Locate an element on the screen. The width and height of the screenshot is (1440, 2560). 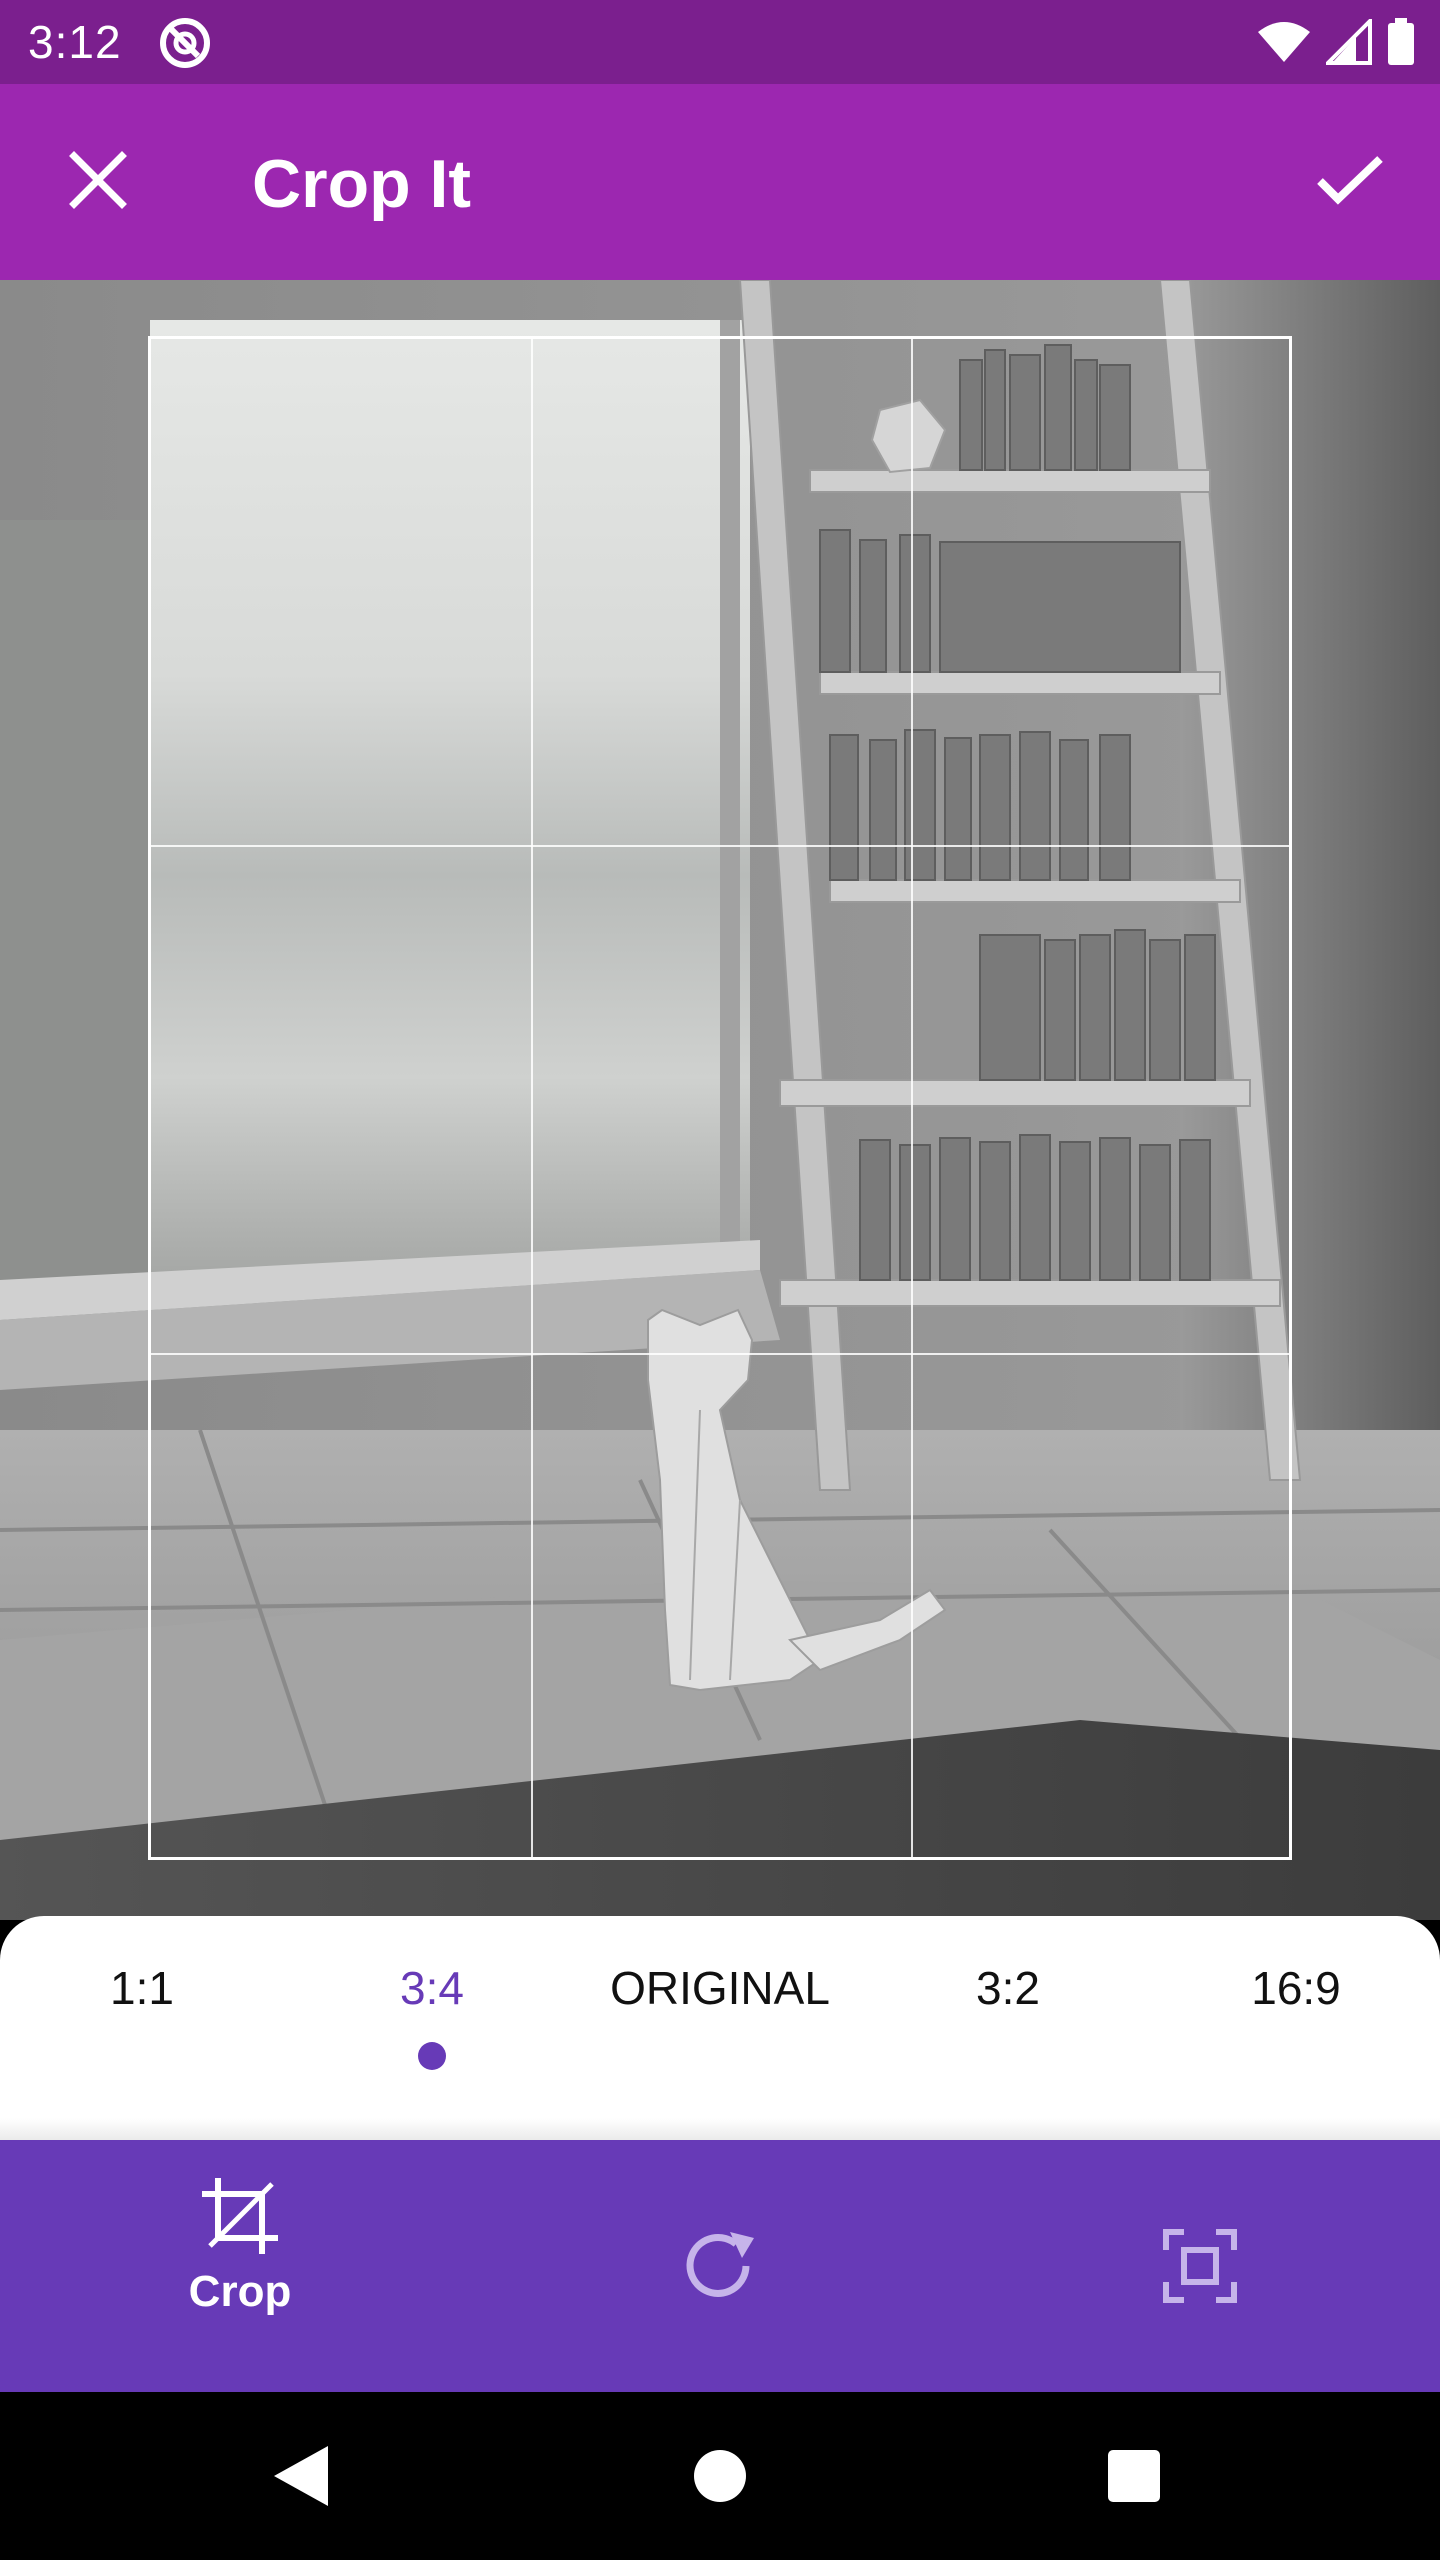
fit-screen-icon is located at coordinates (1200, 2266).